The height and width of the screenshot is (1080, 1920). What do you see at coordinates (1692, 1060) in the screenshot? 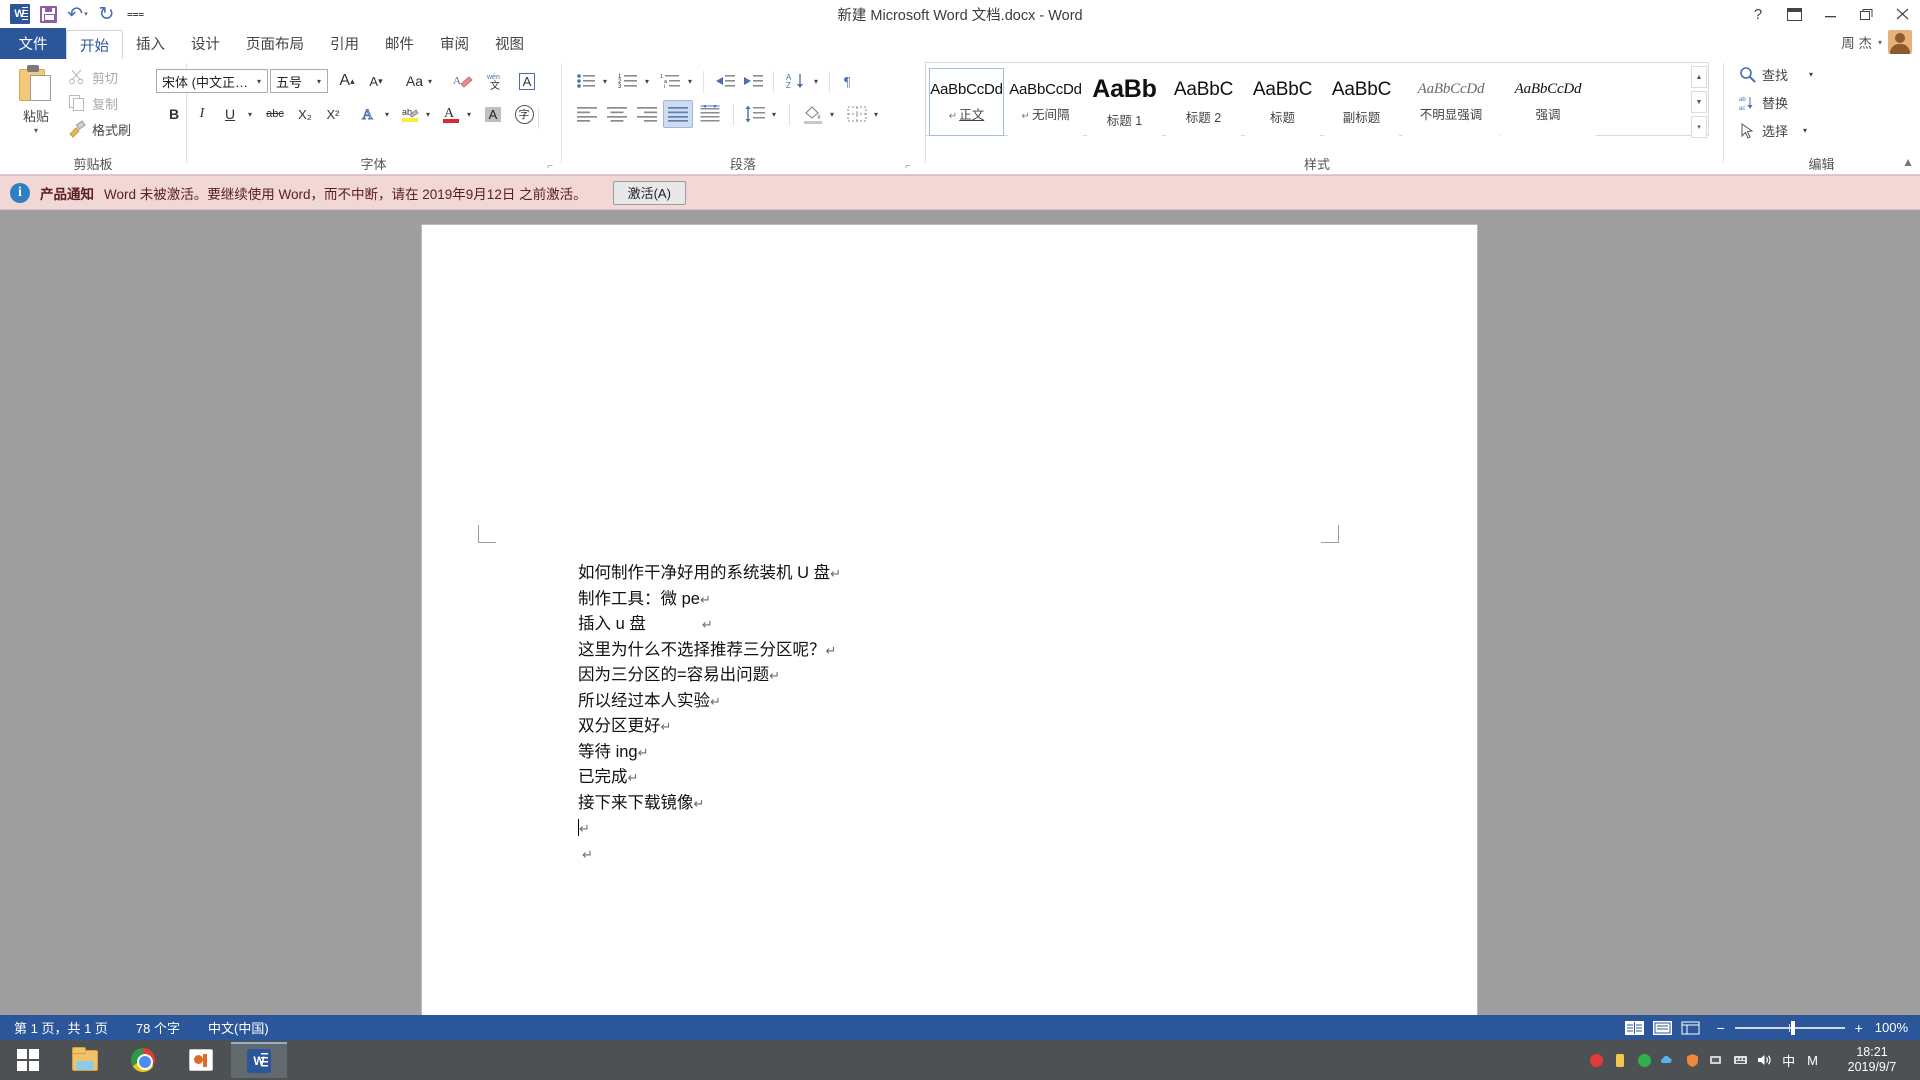
I see `firewall-icon` at bounding box center [1692, 1060].